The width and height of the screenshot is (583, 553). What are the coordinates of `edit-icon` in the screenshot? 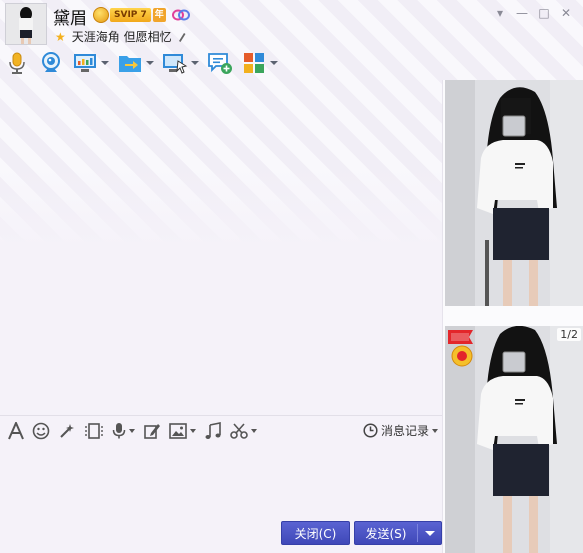 It's located at (152, 431).